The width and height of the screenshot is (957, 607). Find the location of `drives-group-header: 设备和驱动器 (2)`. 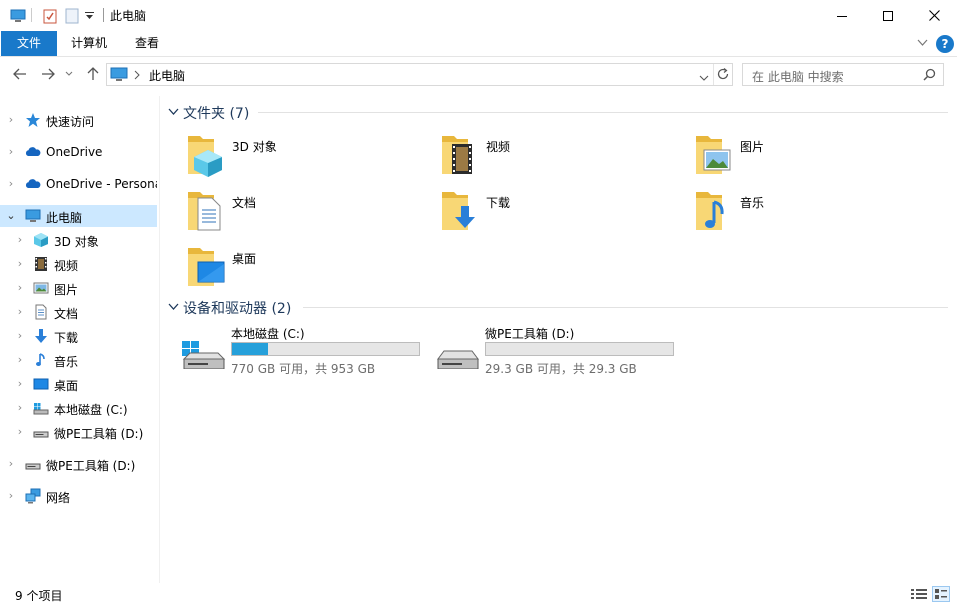

drives-group-header: 设备和驱动器 (2) is located at coordinates (558, 307).